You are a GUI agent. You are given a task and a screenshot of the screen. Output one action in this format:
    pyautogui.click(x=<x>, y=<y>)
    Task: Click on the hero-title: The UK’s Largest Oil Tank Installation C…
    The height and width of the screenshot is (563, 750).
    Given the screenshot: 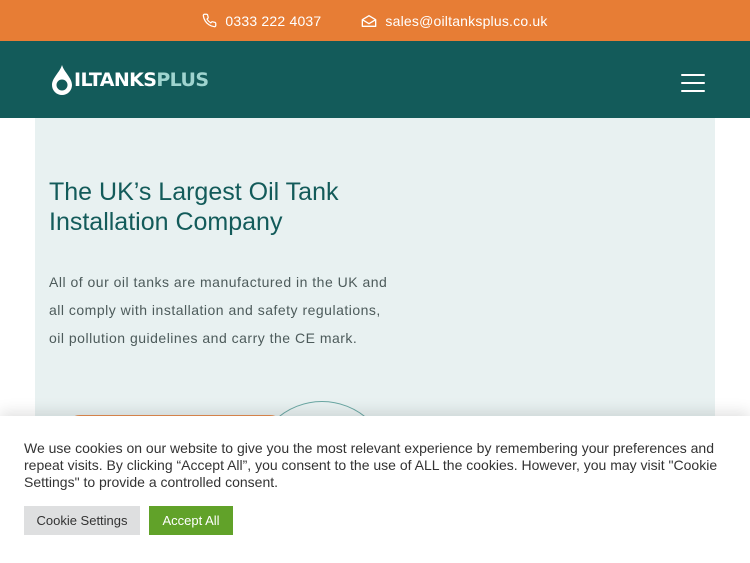 What is the action you would take?
    pyautogui.click(x=194, y=207)
    